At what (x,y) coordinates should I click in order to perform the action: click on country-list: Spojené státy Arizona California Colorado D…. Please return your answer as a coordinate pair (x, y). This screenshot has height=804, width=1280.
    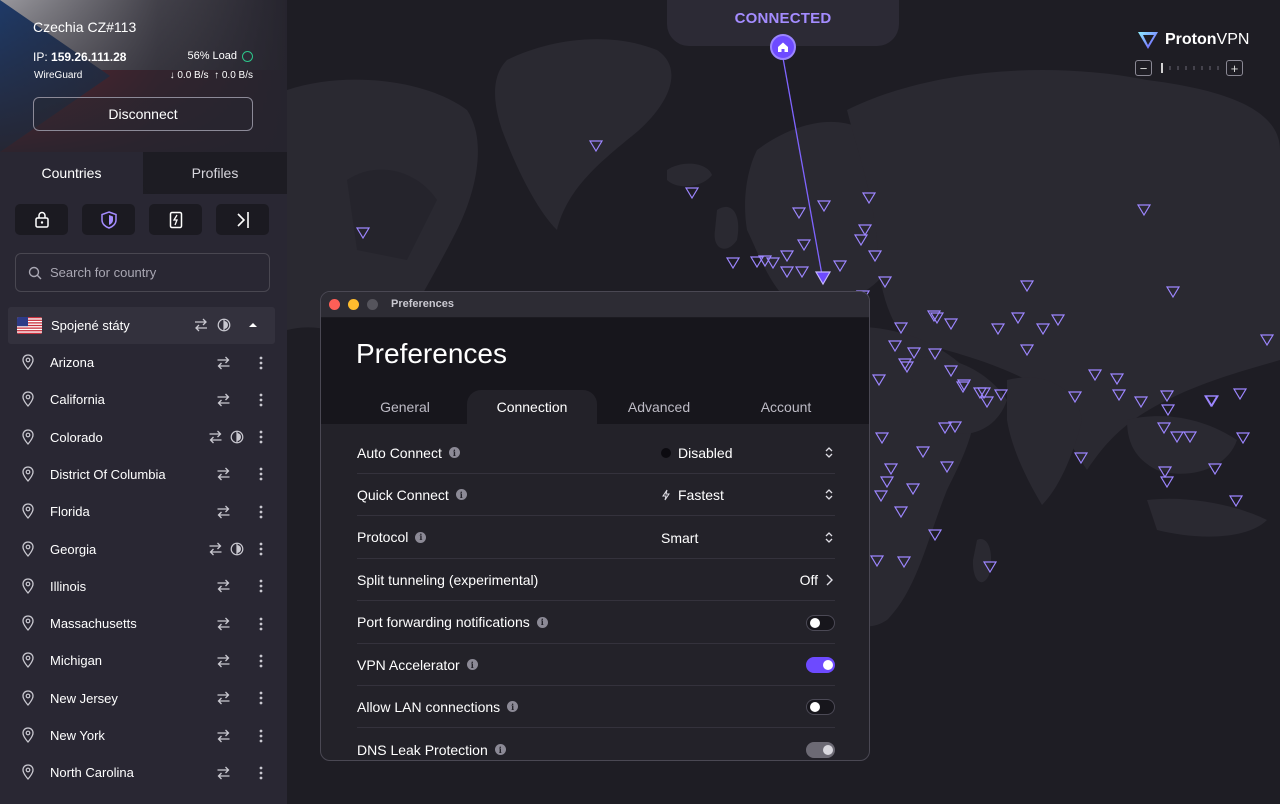
    Looking at the image, I should click on (141, 555).